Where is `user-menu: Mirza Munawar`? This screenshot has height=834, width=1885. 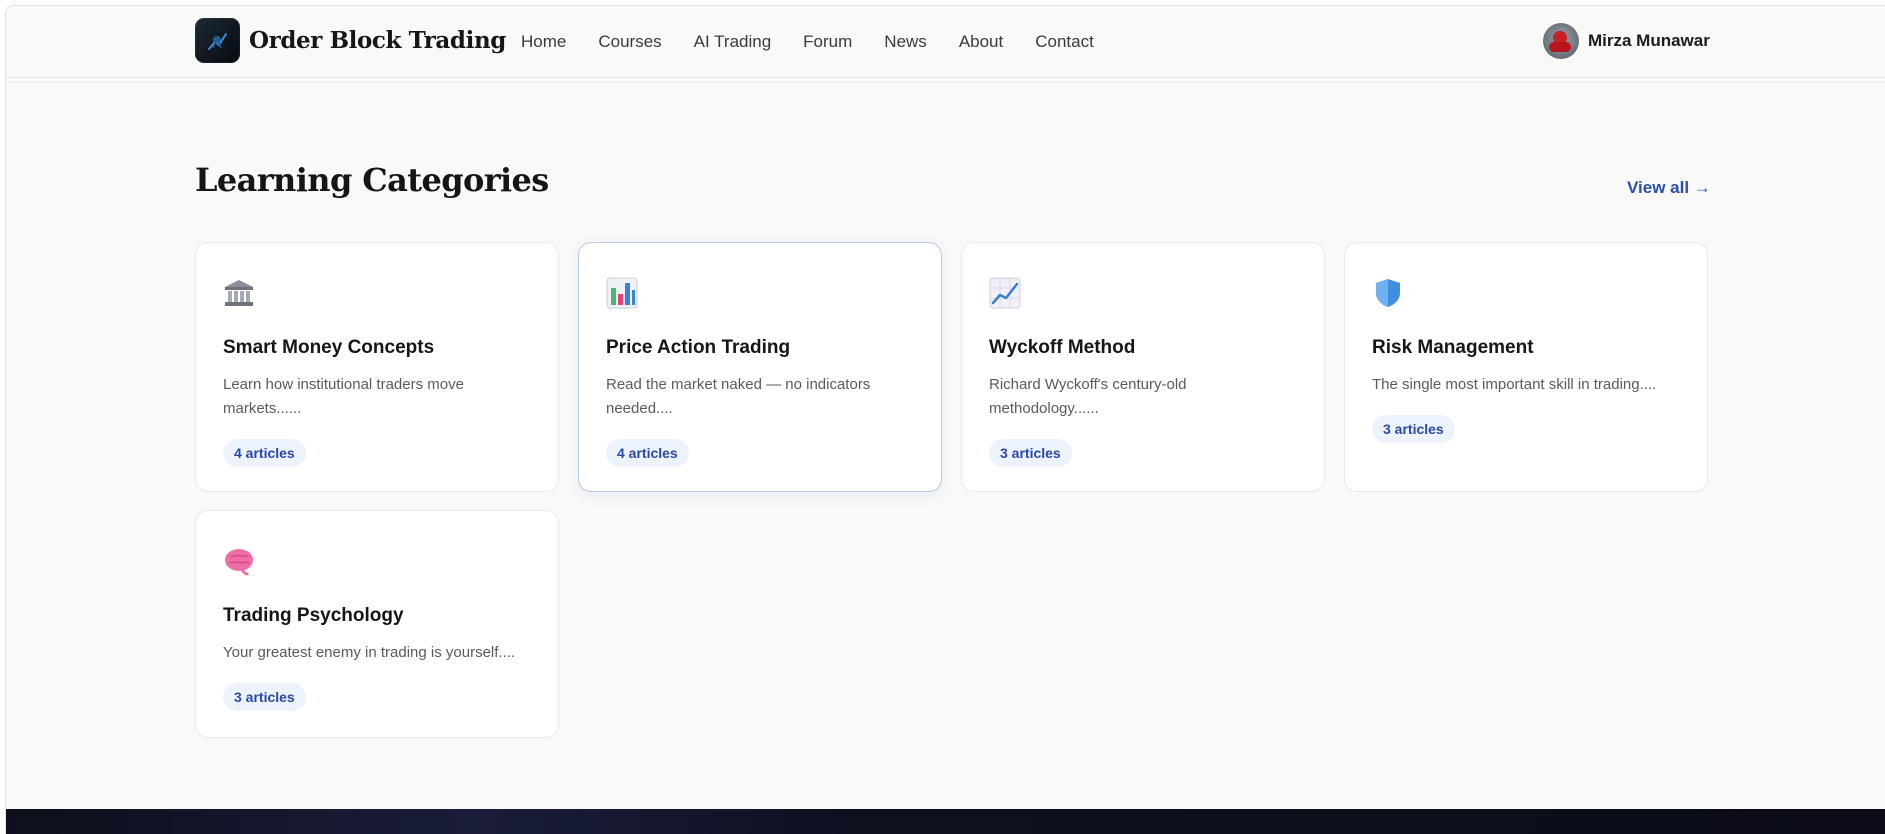
user-menu: Mirza Munawar is located at coordinates (1626, 41).